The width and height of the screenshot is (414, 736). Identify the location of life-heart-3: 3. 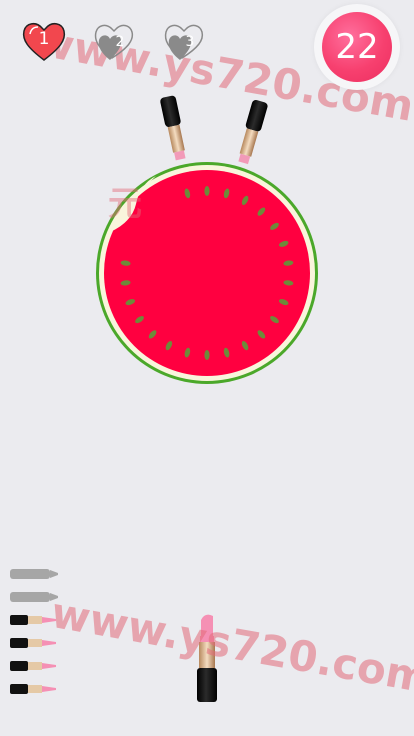
(184, 41).